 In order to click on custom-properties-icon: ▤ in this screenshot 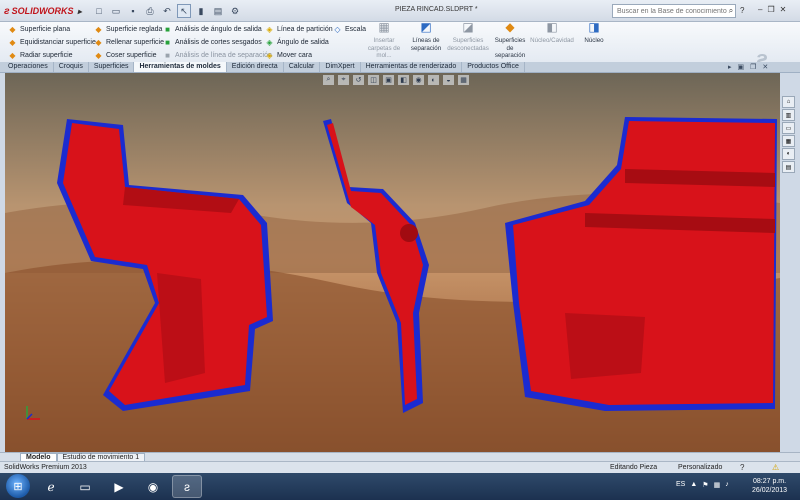, I will do `click(788, 167)`.